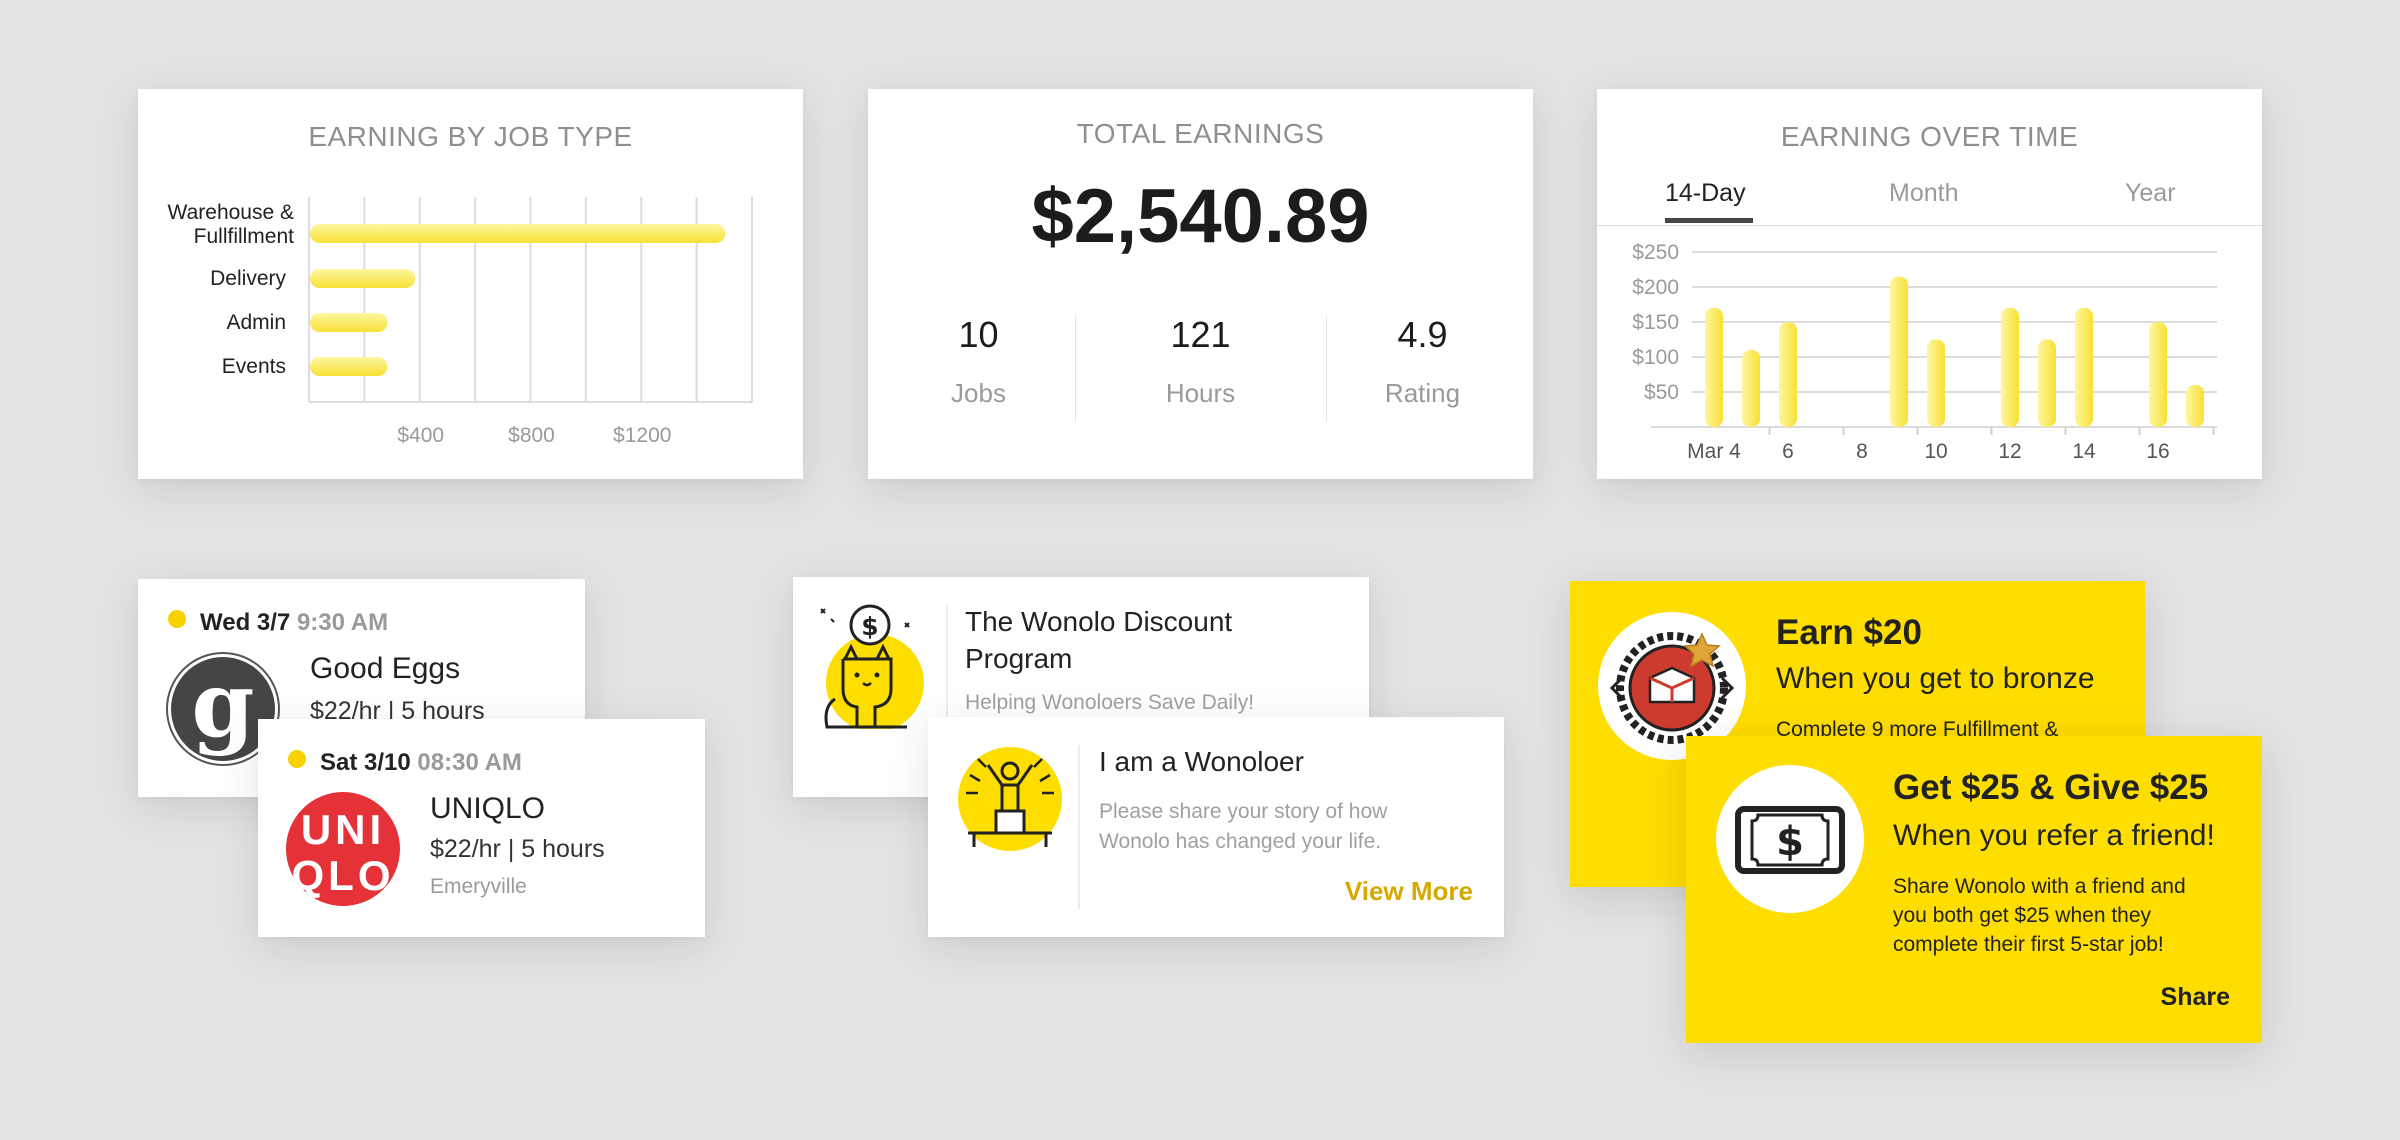 The height and width of the screenshot is (1140, 2400). Describe the element at coordinates (978, 393) in the screenshot. I see `stat-label: Jobs` at that location.